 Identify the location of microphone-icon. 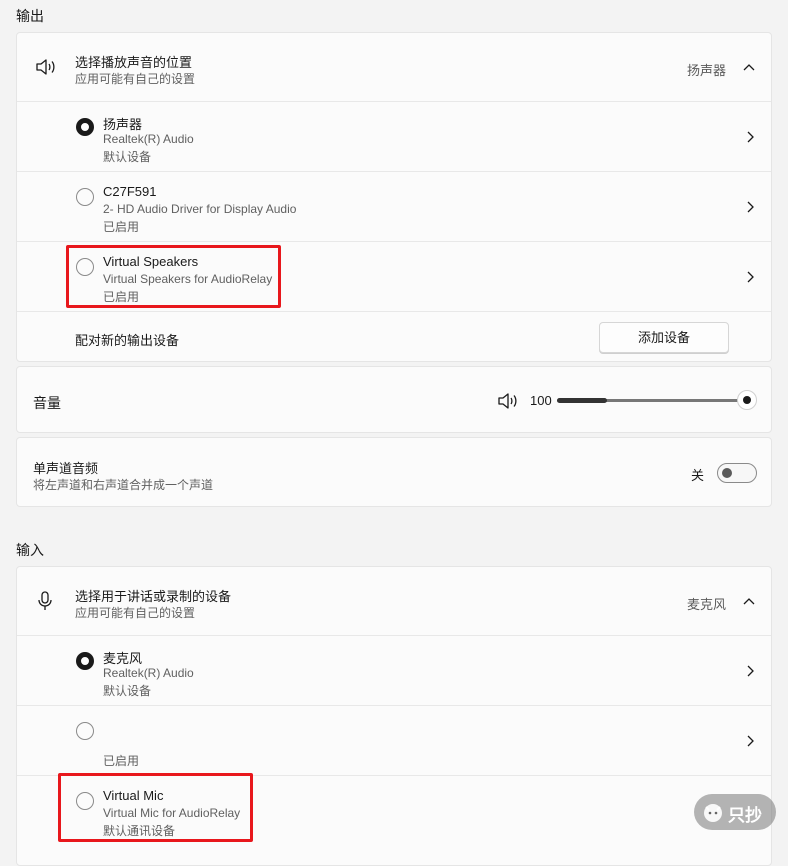
(45, 603).